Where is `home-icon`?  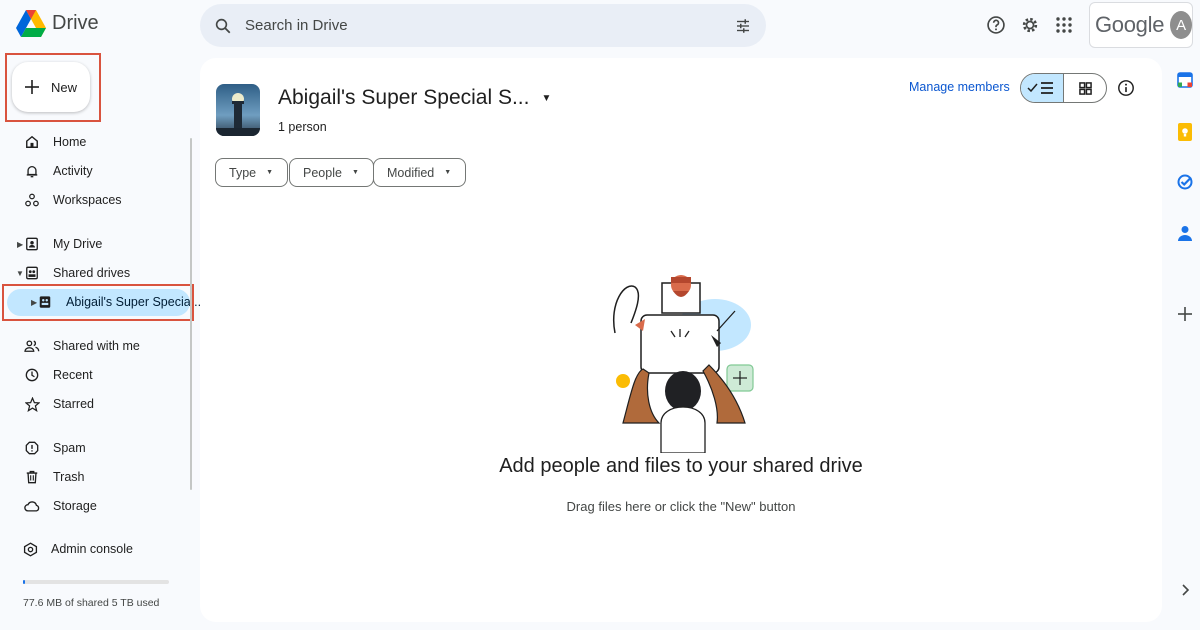 home-icon is located at coordinates (32, 142).